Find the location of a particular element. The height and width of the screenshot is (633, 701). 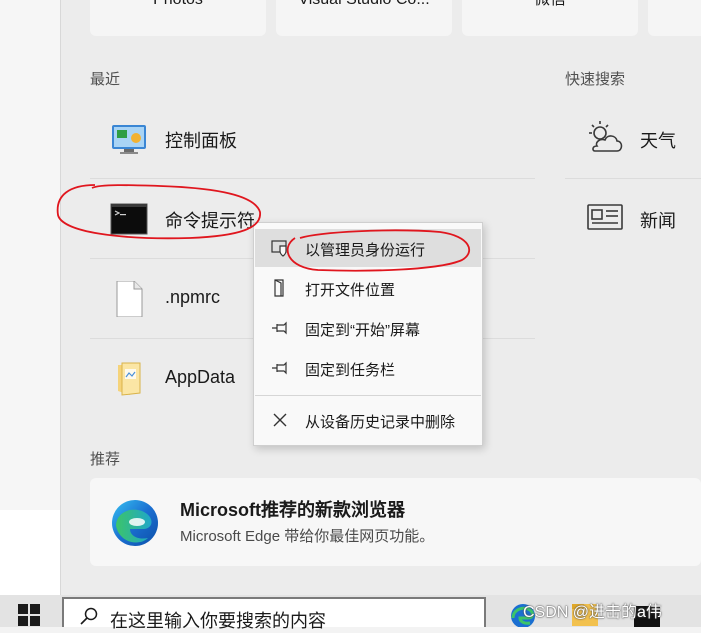

context-menu-divider is located at coordinates (368, 395).